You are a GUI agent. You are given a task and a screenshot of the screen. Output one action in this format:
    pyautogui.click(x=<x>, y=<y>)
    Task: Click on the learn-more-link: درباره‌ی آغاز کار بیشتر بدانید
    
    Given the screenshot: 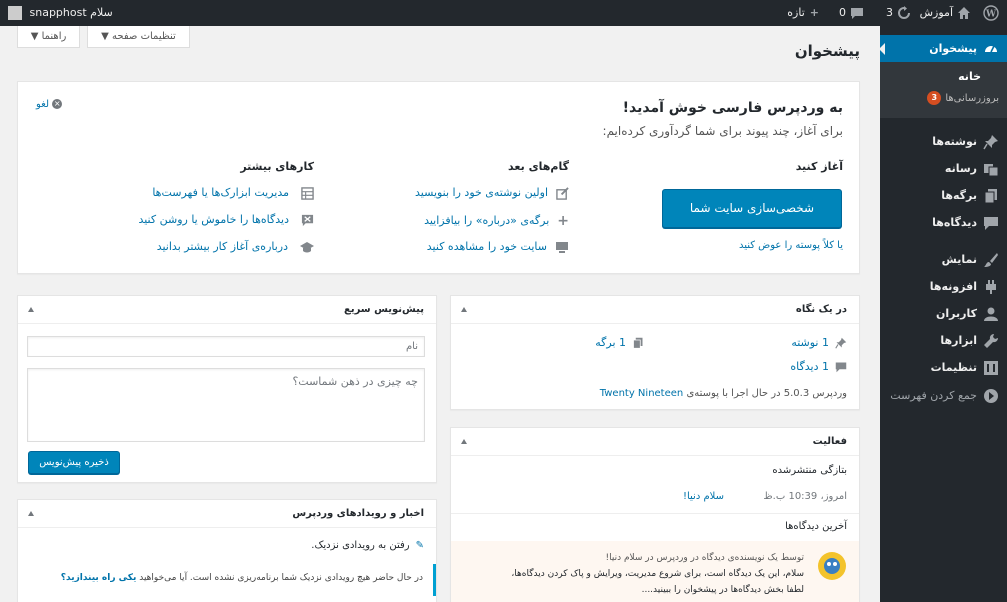 What is the action you would take?
    pyautogui.click(x=235, y=247)
    